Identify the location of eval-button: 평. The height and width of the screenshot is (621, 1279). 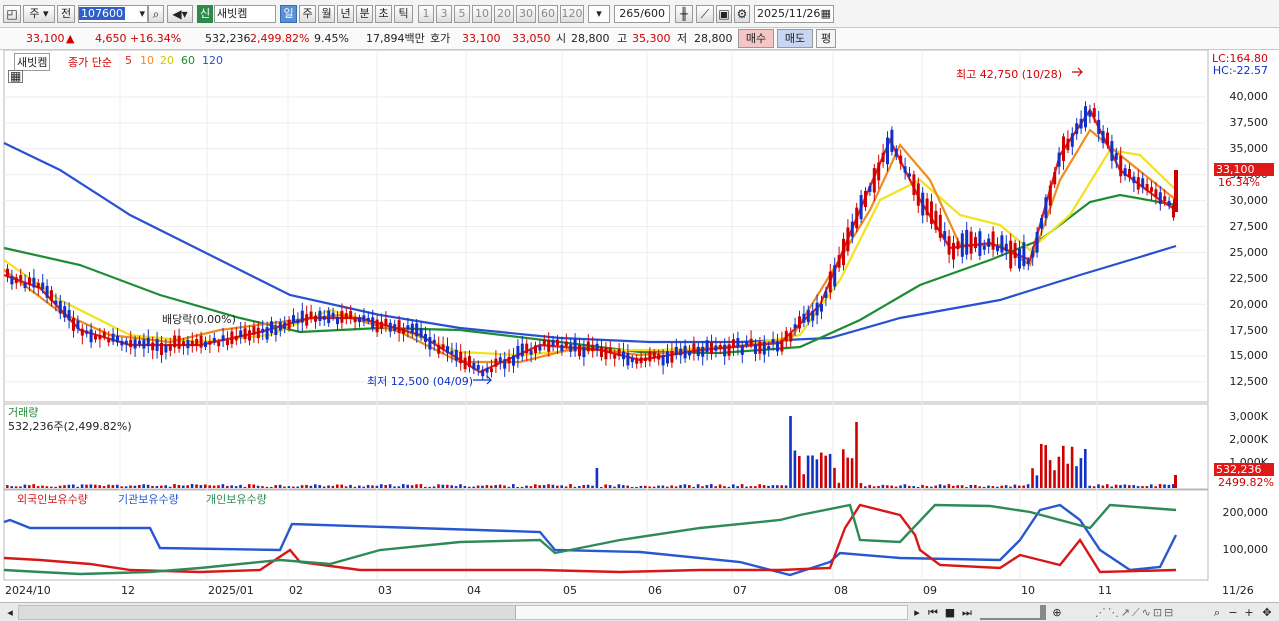
(826, 38).